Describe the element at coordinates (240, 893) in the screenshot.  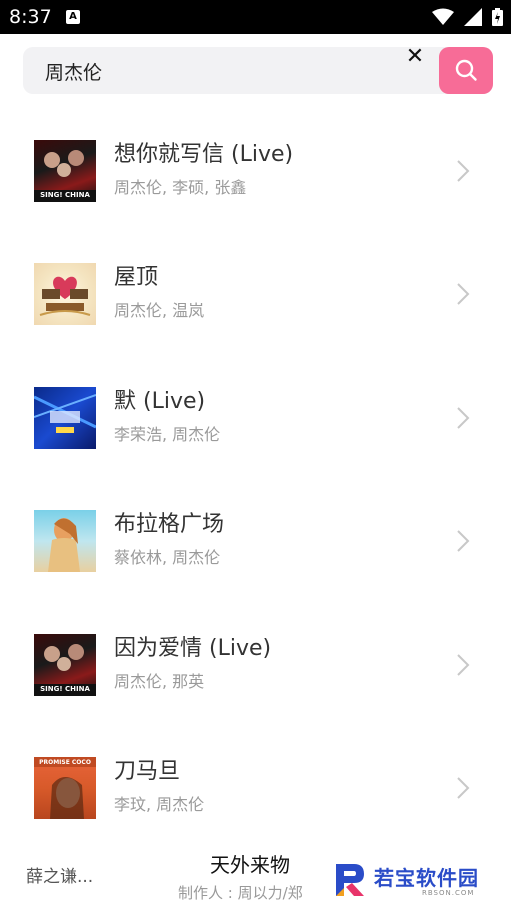
I see `now-playing-producer: 制作人 : 周以力/郑` at that location.